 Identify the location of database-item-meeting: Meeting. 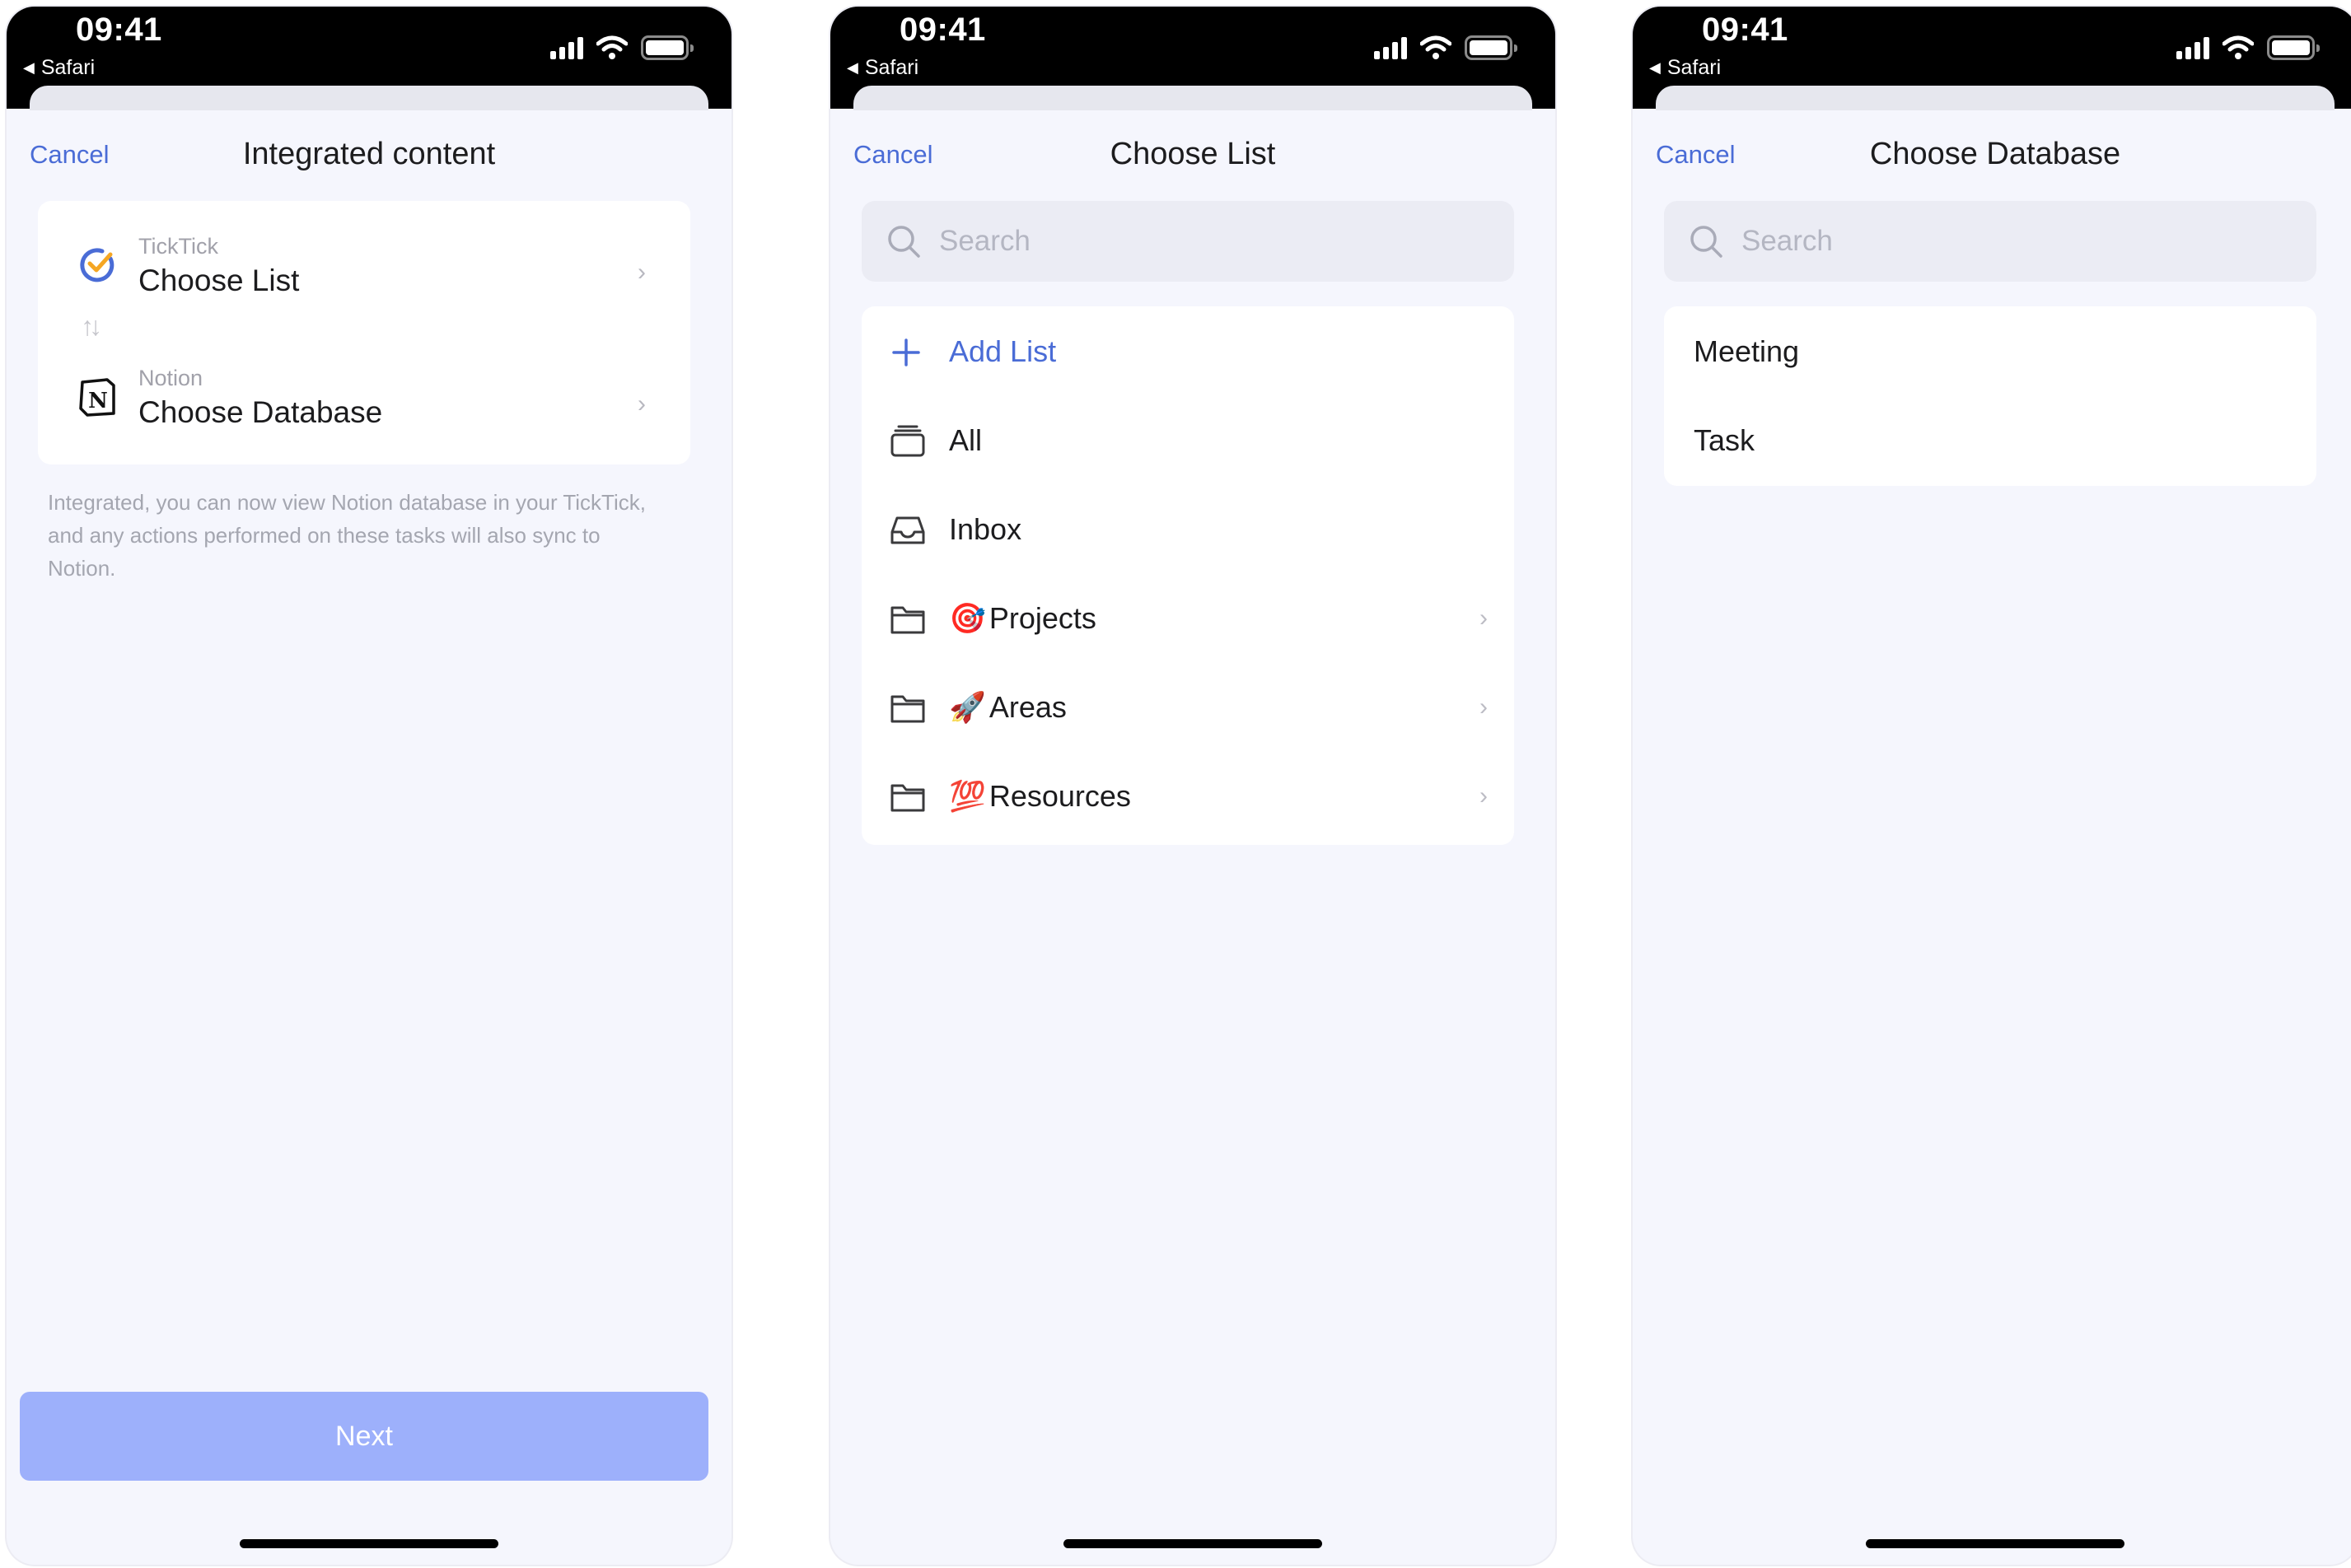
(1990, 350).